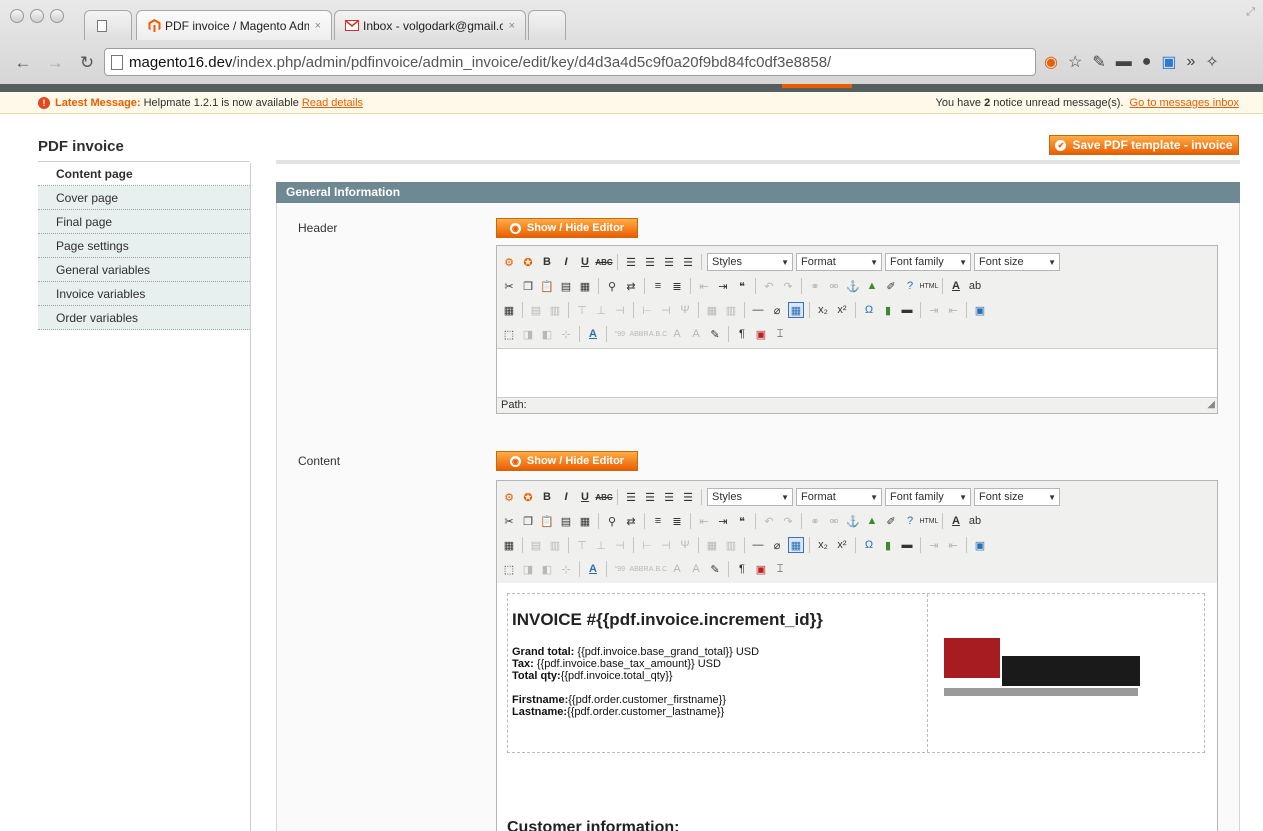 Image resolution: width=1263 pixels, height=831 pixels. Describe the element at coordinates (603, 497) in the screenshot. I see `strikethrough-icon: ABC` at that location.